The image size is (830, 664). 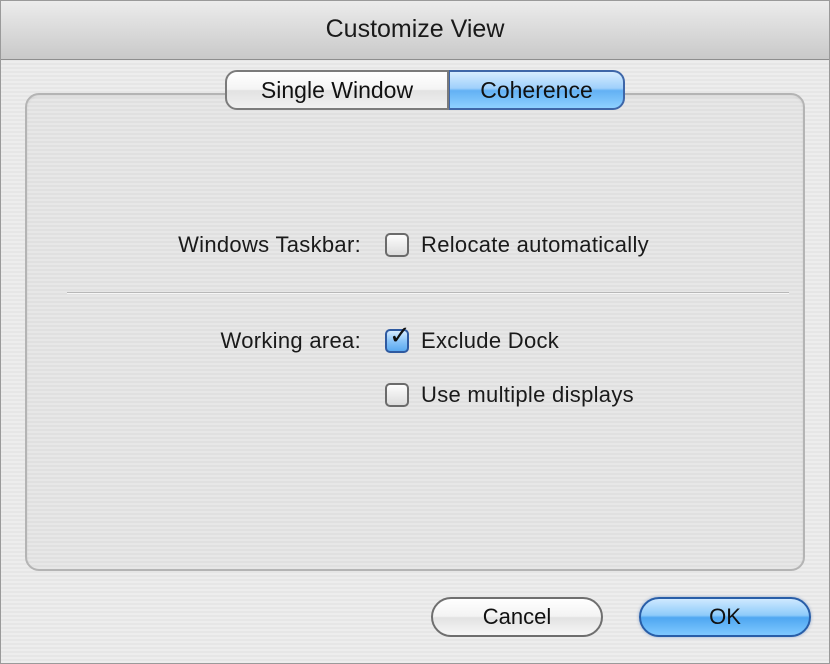 I want to click on tab-bar: Single Window Coherence, so click(x=425, y=92).